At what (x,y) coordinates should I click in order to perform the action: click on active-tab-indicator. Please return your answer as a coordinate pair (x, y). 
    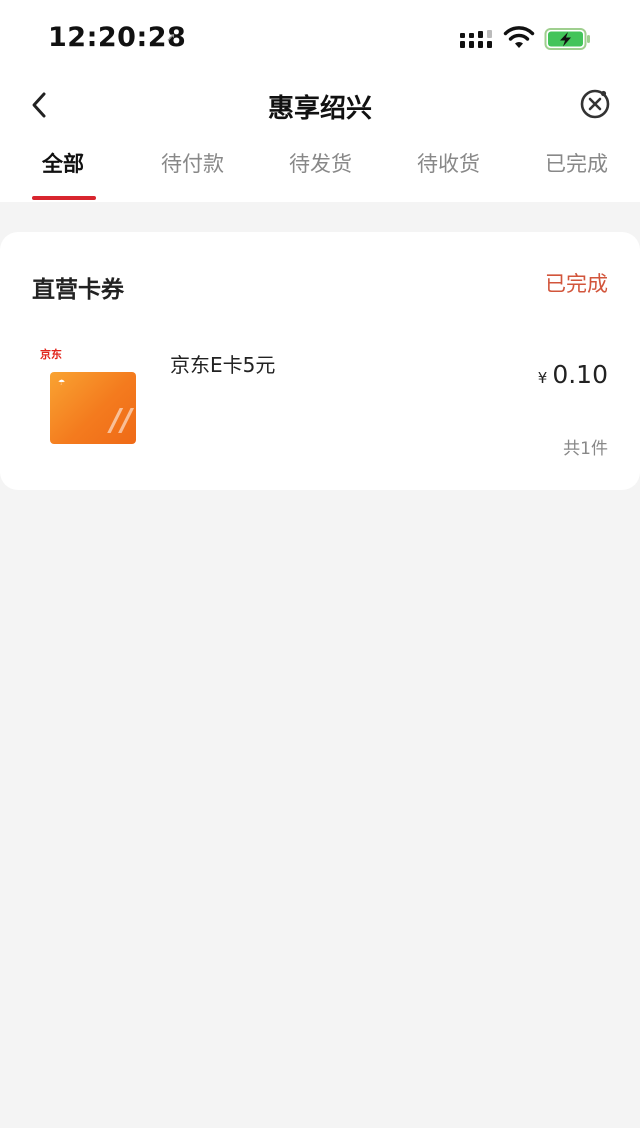
    Looking at the image, I should click on (64, 198).